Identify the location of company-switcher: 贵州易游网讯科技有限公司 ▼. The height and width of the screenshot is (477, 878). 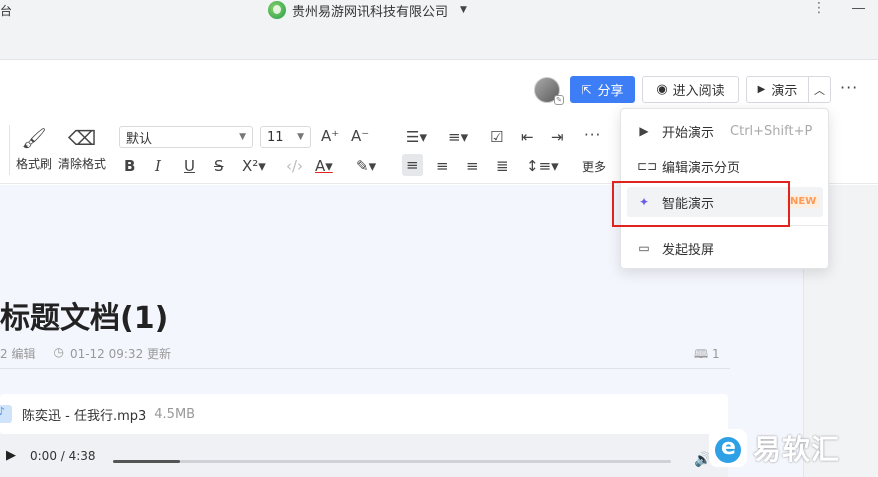
(367, 10).